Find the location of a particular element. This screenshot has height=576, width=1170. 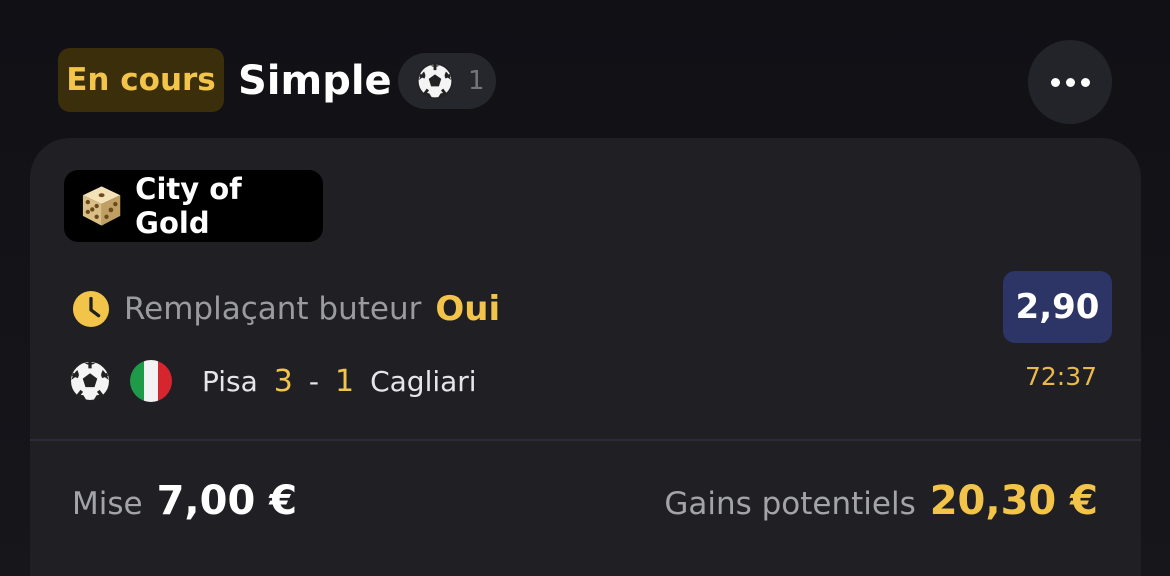

game-chip: City of Gold is located at coordinates (193, 206).